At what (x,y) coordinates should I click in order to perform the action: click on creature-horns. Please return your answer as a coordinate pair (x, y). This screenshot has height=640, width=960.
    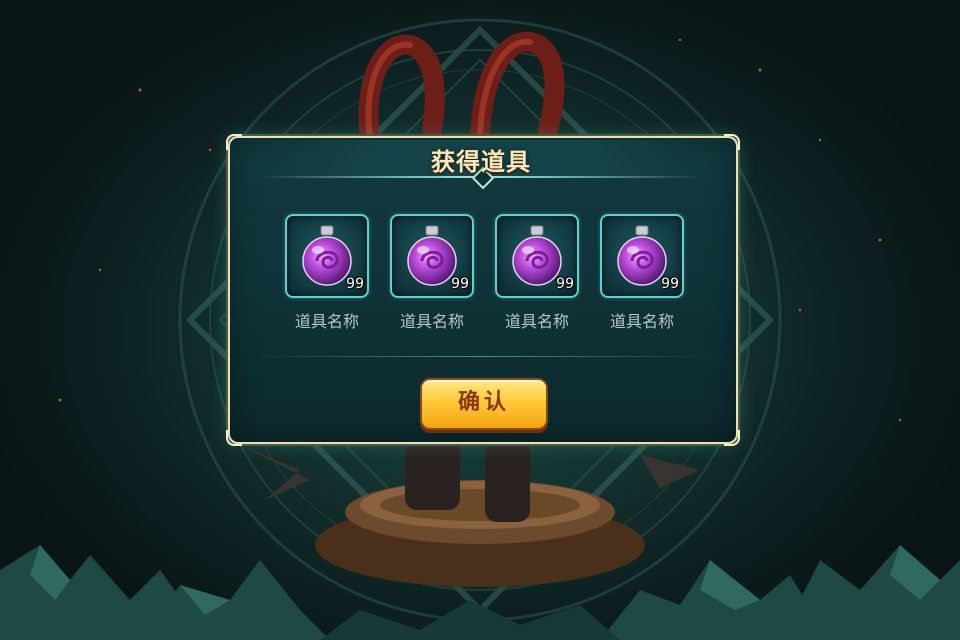
    Looking at the image, I should click on (461, 95).